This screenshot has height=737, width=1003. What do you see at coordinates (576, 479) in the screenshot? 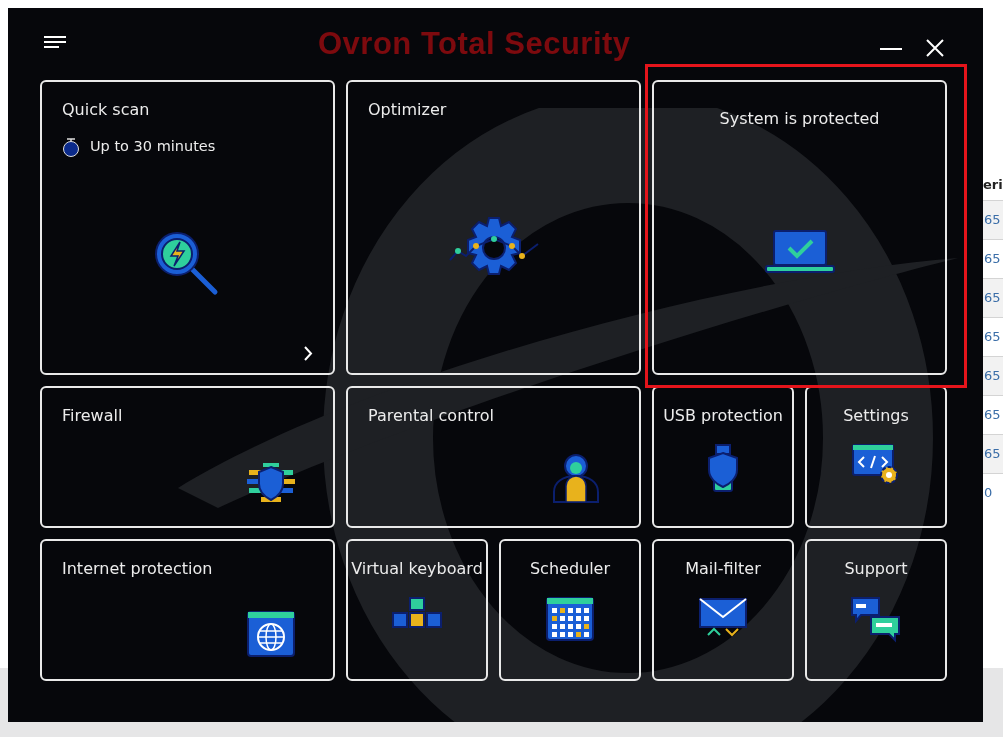
I see `person-icon` at bounding box center [576, 479].